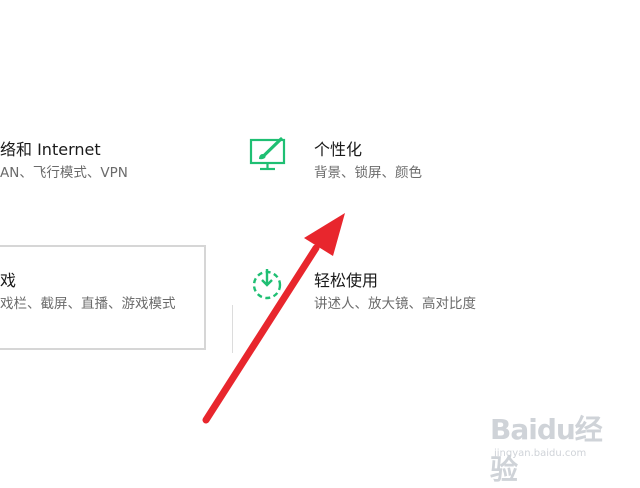 This screenshot has width=640, height=488. Describe the element at coordinates (555, 447) in the screenshot. I see `baidu-watermark: Baidu经验 jingyan.baidu.com` at that location.